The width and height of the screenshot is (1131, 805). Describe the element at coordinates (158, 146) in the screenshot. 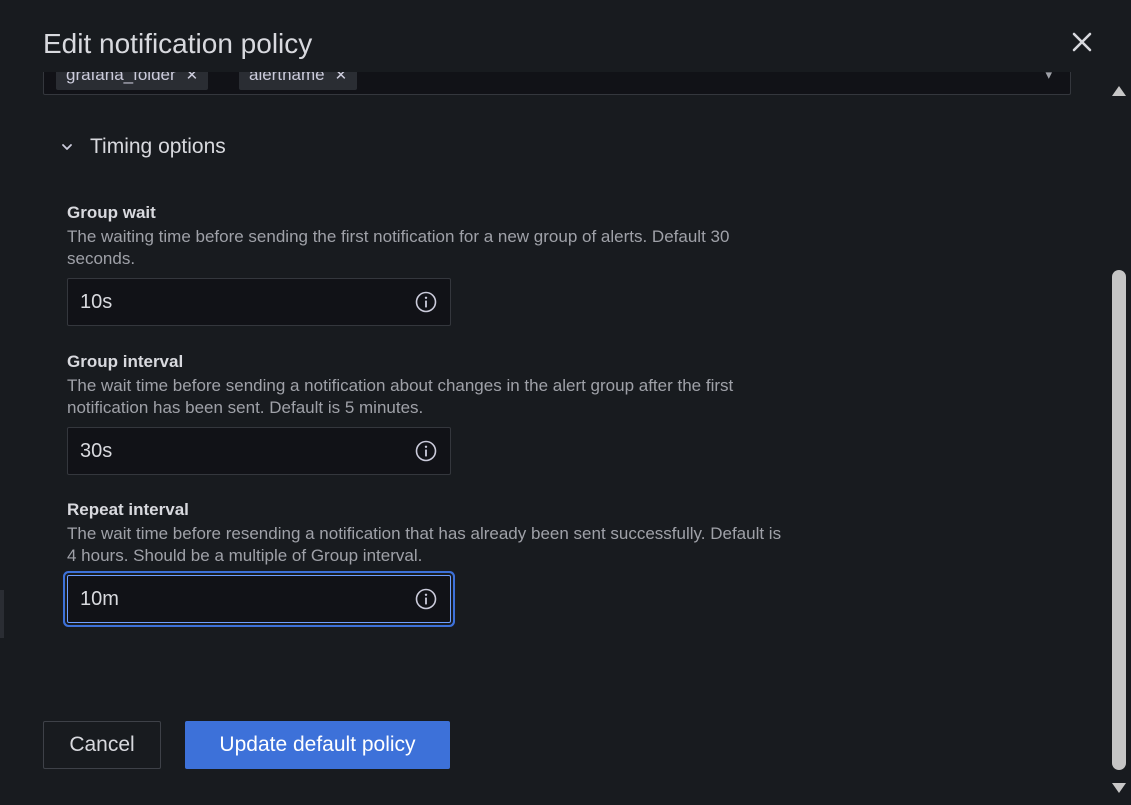

I see `section-title: Timing options` at that location.